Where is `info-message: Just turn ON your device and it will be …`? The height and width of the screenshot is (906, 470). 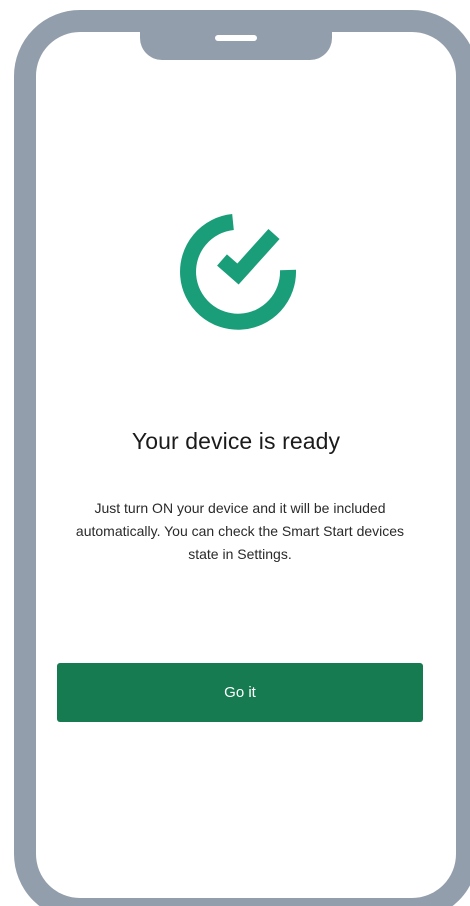
info-message: Just turn ON your device and it will be … is located at coordinates (240, 531).